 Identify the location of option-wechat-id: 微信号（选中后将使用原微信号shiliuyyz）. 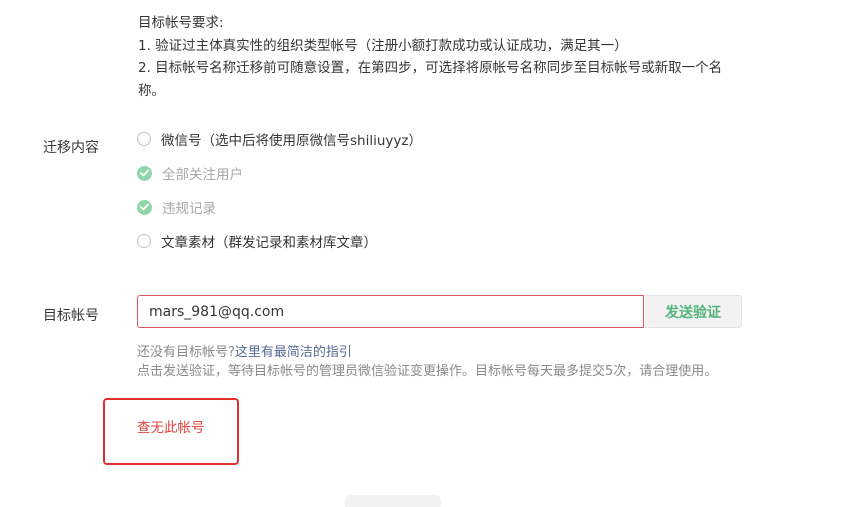
(279, 139).